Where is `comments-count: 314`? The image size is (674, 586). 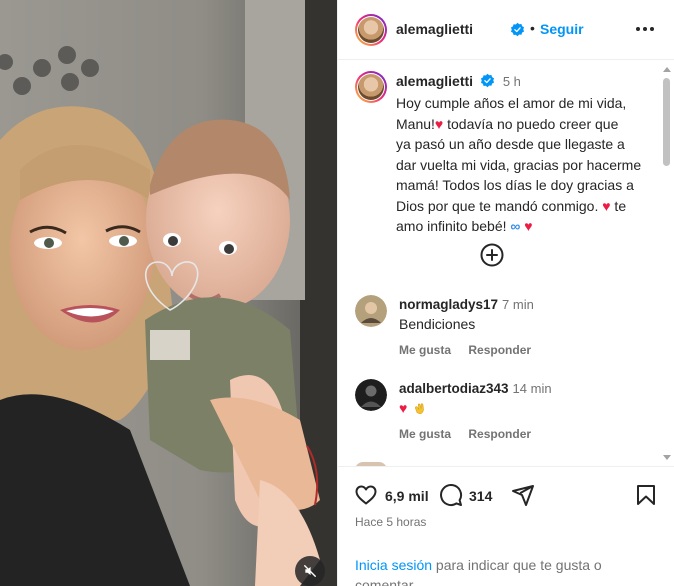 comments-count: 314 is located at coordinates (480, 496).